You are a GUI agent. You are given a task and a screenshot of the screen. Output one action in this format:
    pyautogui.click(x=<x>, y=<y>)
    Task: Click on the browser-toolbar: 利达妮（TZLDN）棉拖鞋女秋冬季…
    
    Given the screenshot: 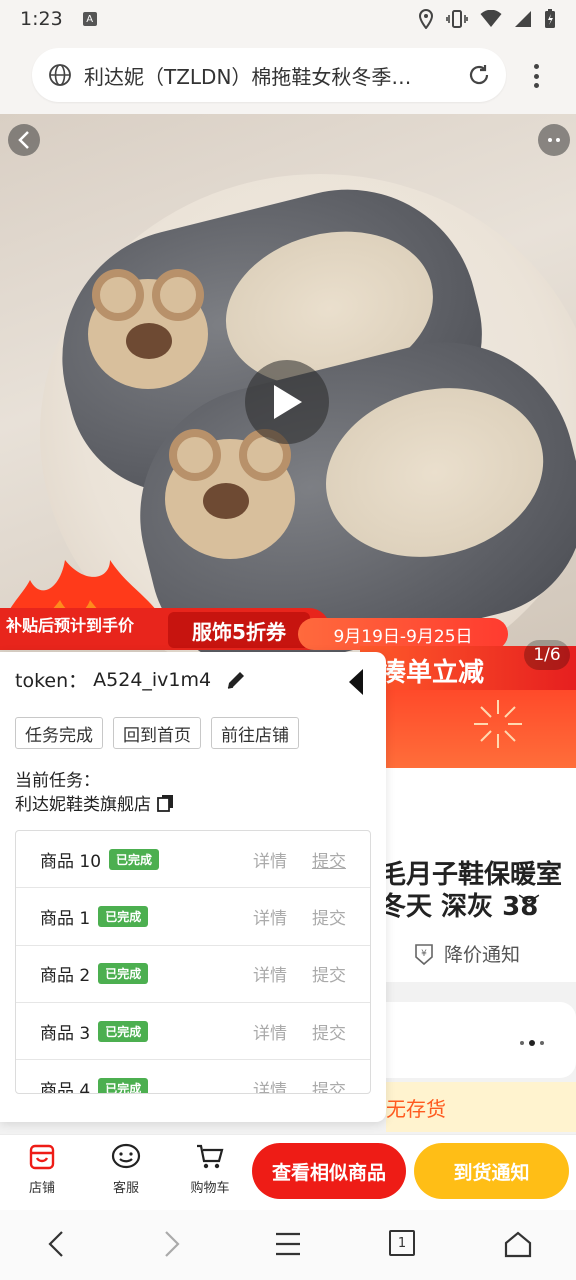 What is the action you would take?
    pyautogui.click(x=288, y=76)
    